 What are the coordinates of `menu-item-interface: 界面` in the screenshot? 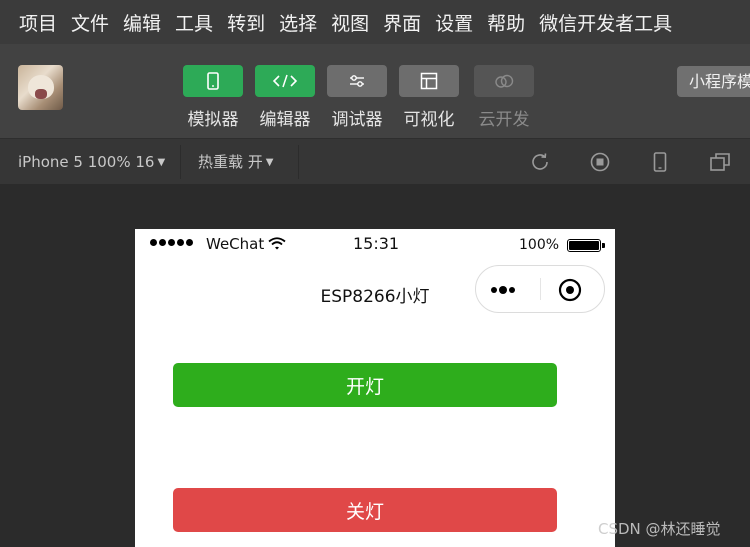 It's located at (402, 22).